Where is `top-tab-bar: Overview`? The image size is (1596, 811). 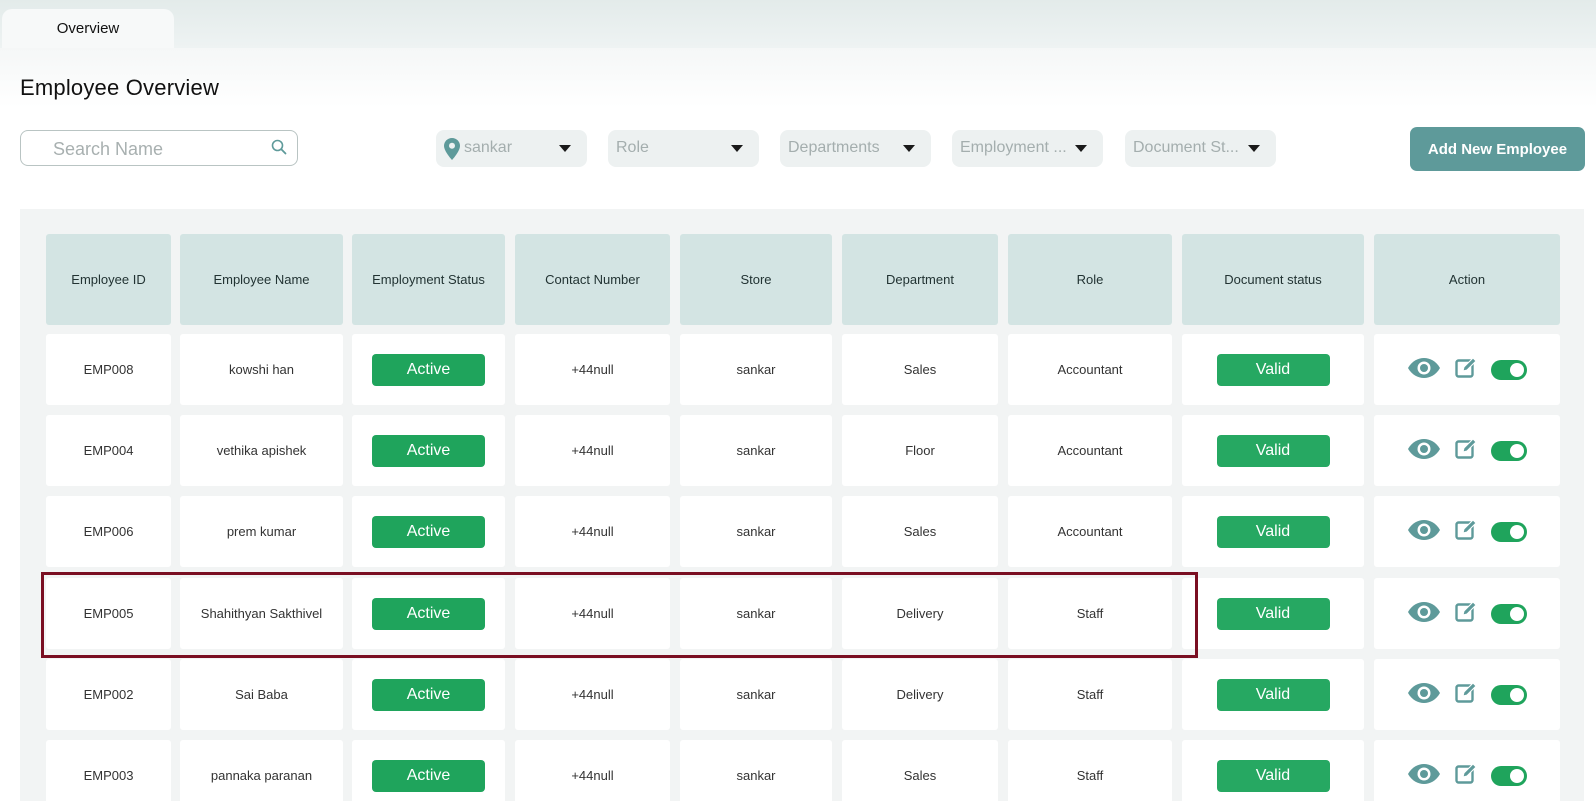 top-tab-bar: Overview is located at coordinates (798, 24).